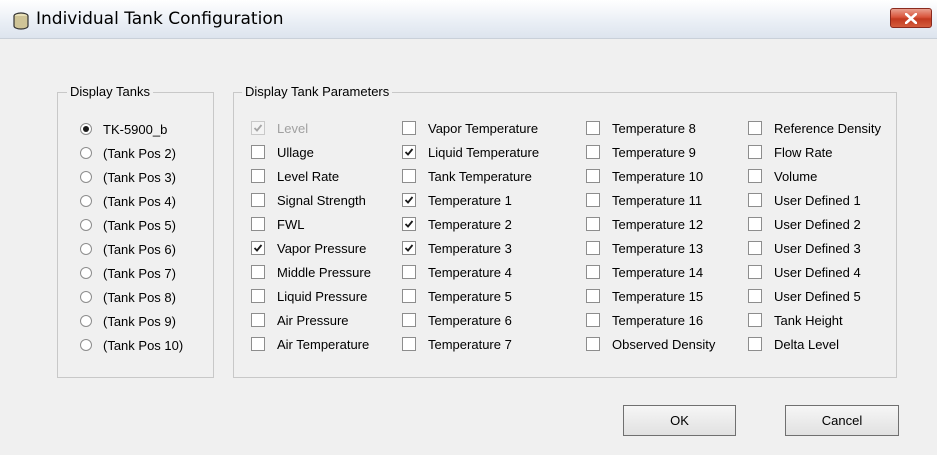 This screenshot has width=937, height=455. I want to click on param-delta-level: Delta Level, so click(820, 346).